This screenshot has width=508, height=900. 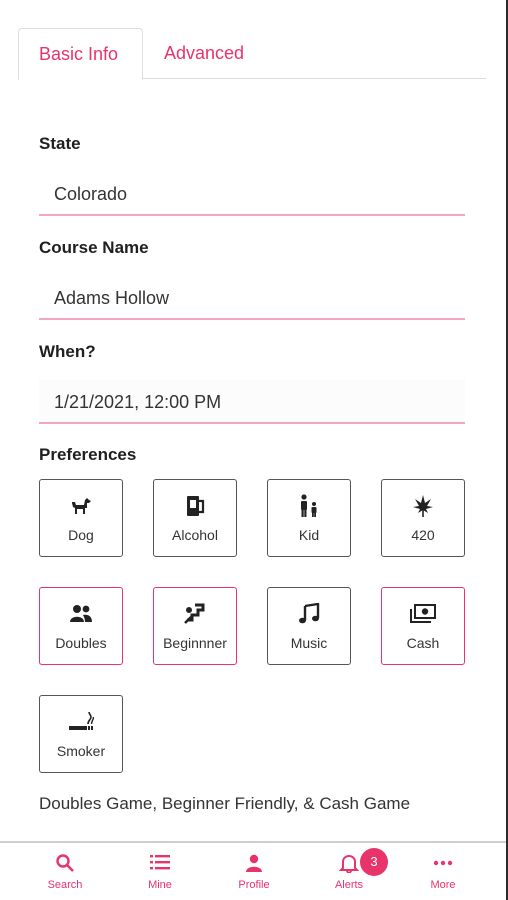 What do you see at coordinates (423, 535) in the screenshot?
I see `pref-420-label: 420` at bounding box center [423, 535].